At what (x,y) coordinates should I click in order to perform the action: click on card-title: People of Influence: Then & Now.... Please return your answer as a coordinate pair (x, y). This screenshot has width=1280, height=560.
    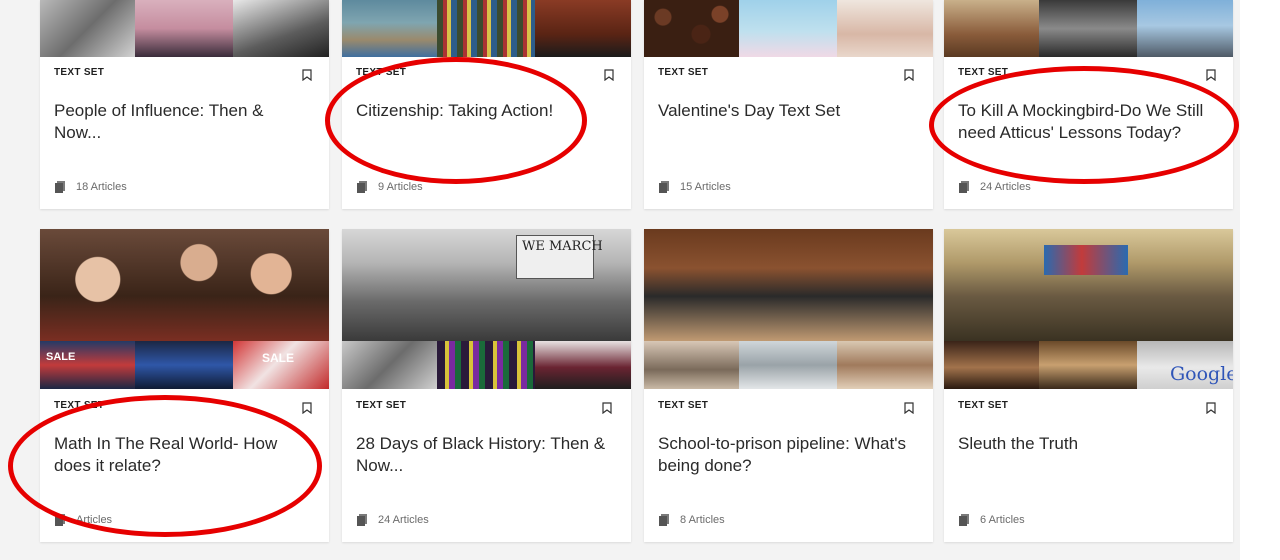
    Looking at the image, I should click on (184, 122).